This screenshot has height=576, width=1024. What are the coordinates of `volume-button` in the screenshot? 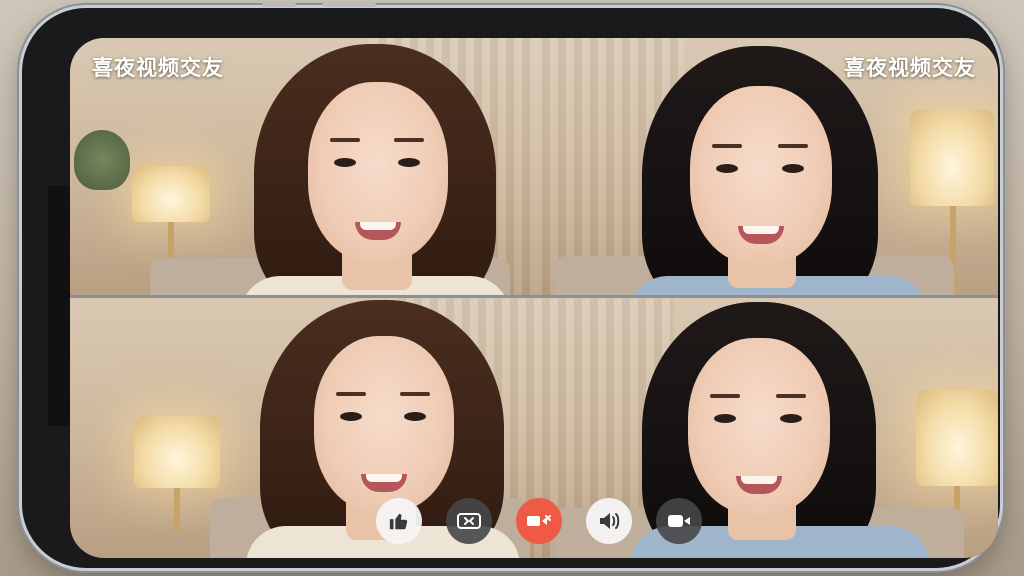 It's located at (279, 5).